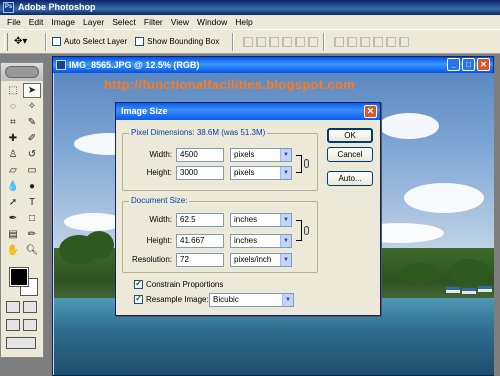 The image size is (500, 376). I want to click on pixel-width-label: Width:, so click(160, 154).